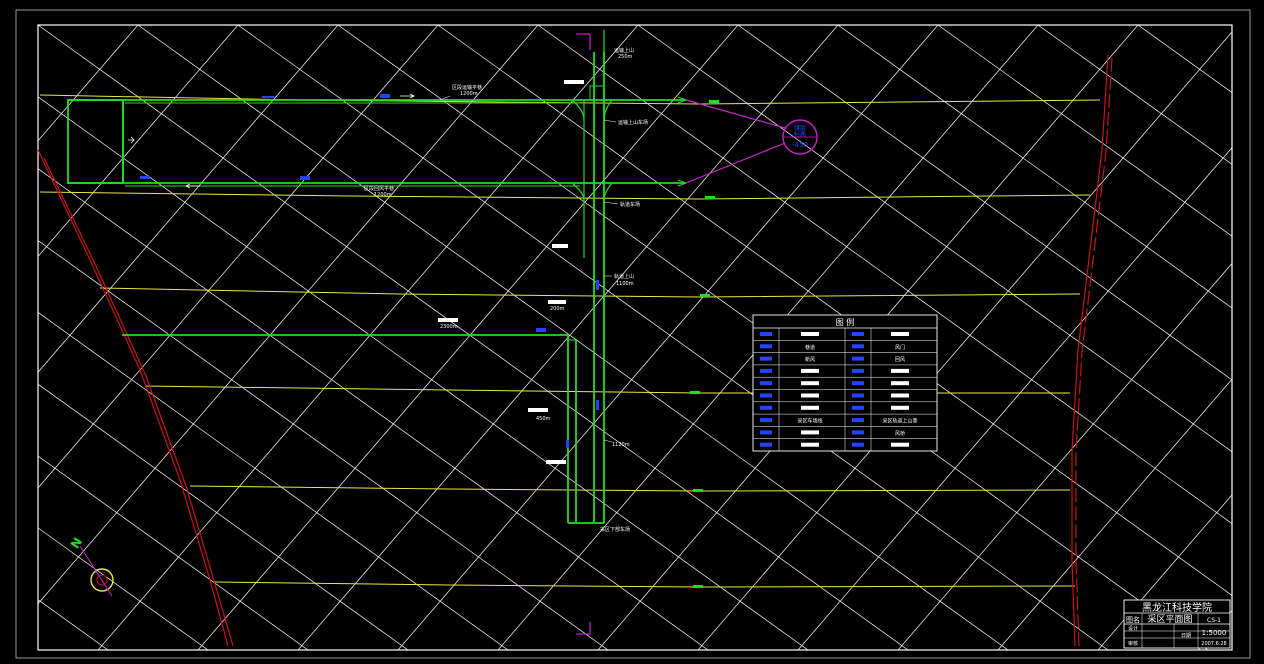 The height and width of the screenshot is (664, 1264). What do you see at coordinates (800, 134) in the screenshot?
I see `callout-line2: 标高` at bounding box center [800, 134].